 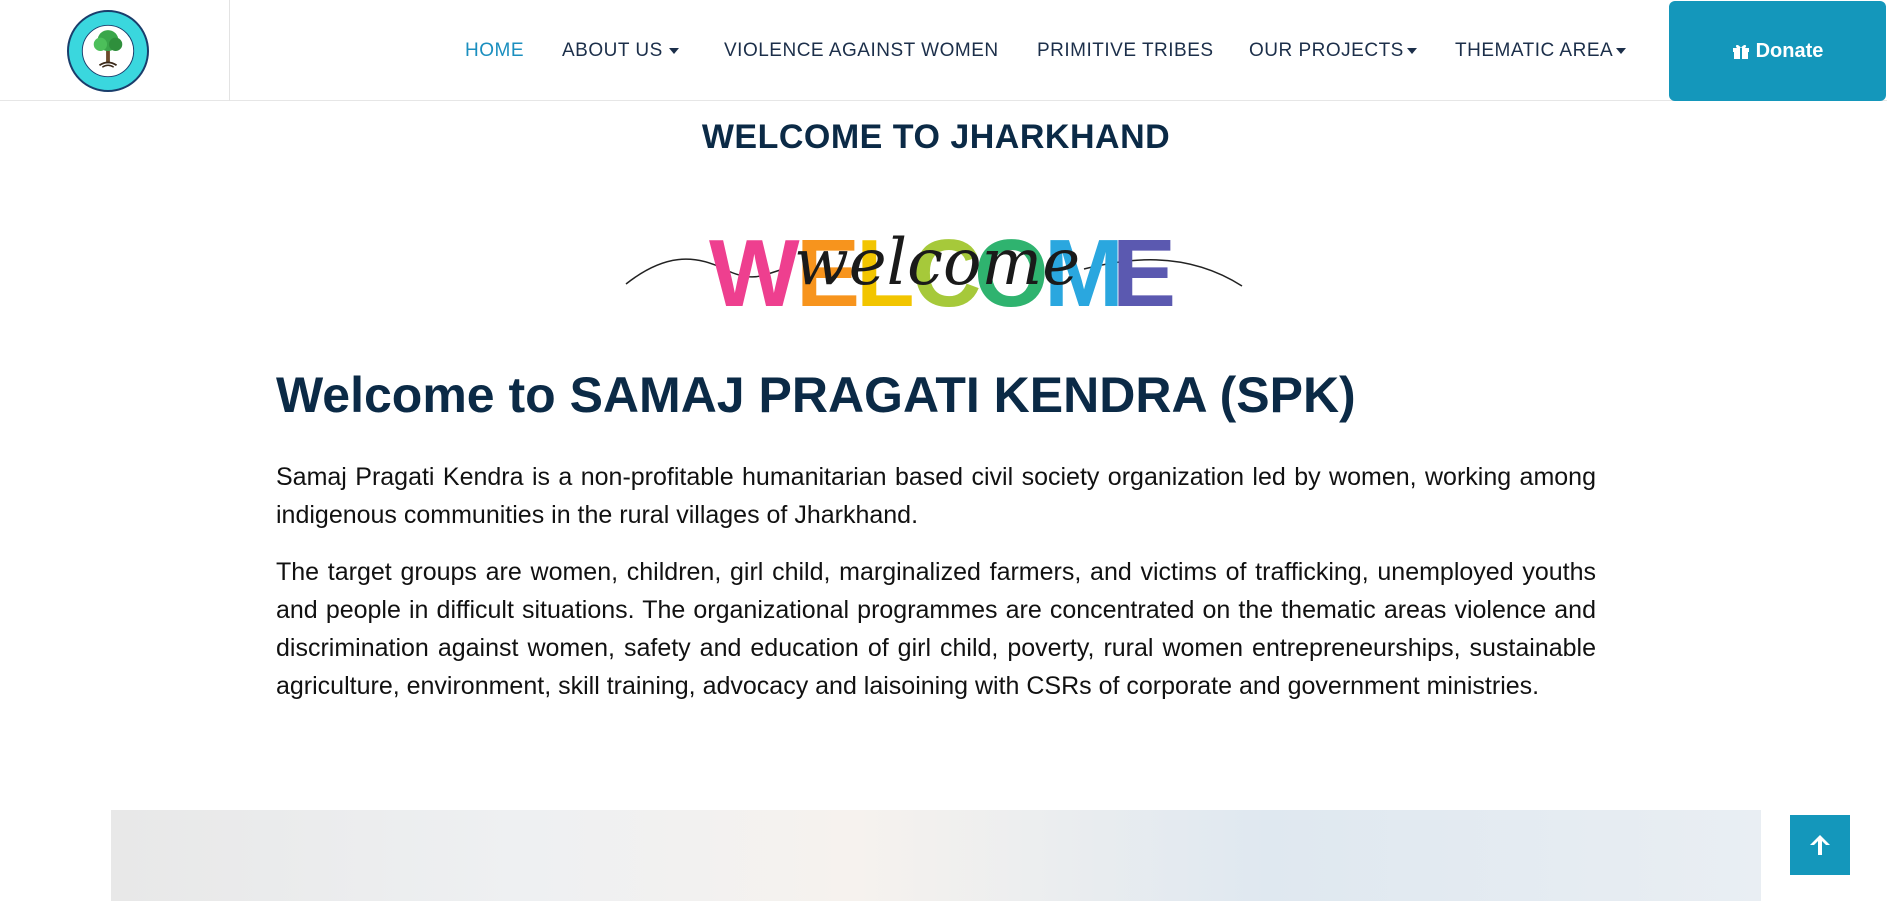 What do you see at coordinates (1789, 50) in the screenshot?
I see `donate-label: Donate` at bounding box center [1789, 50].